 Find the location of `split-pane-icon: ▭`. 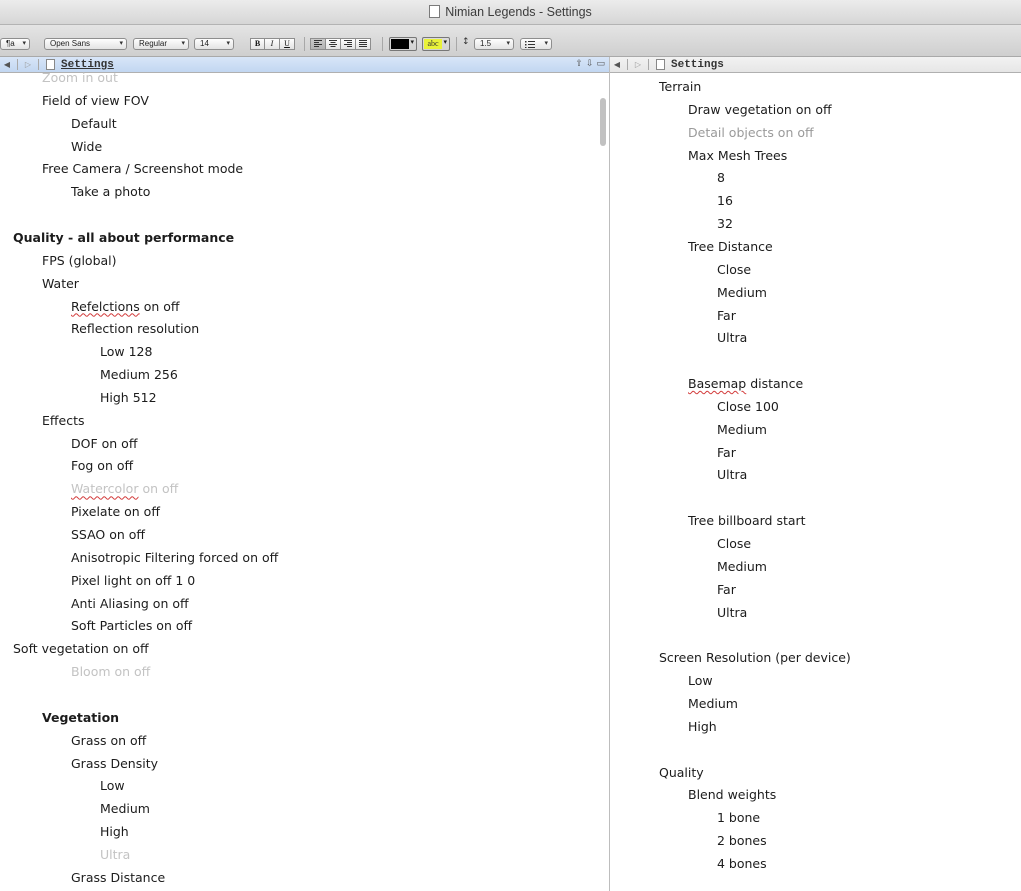

split-pane-icon: ▭ is located at coordinates (600, 64).